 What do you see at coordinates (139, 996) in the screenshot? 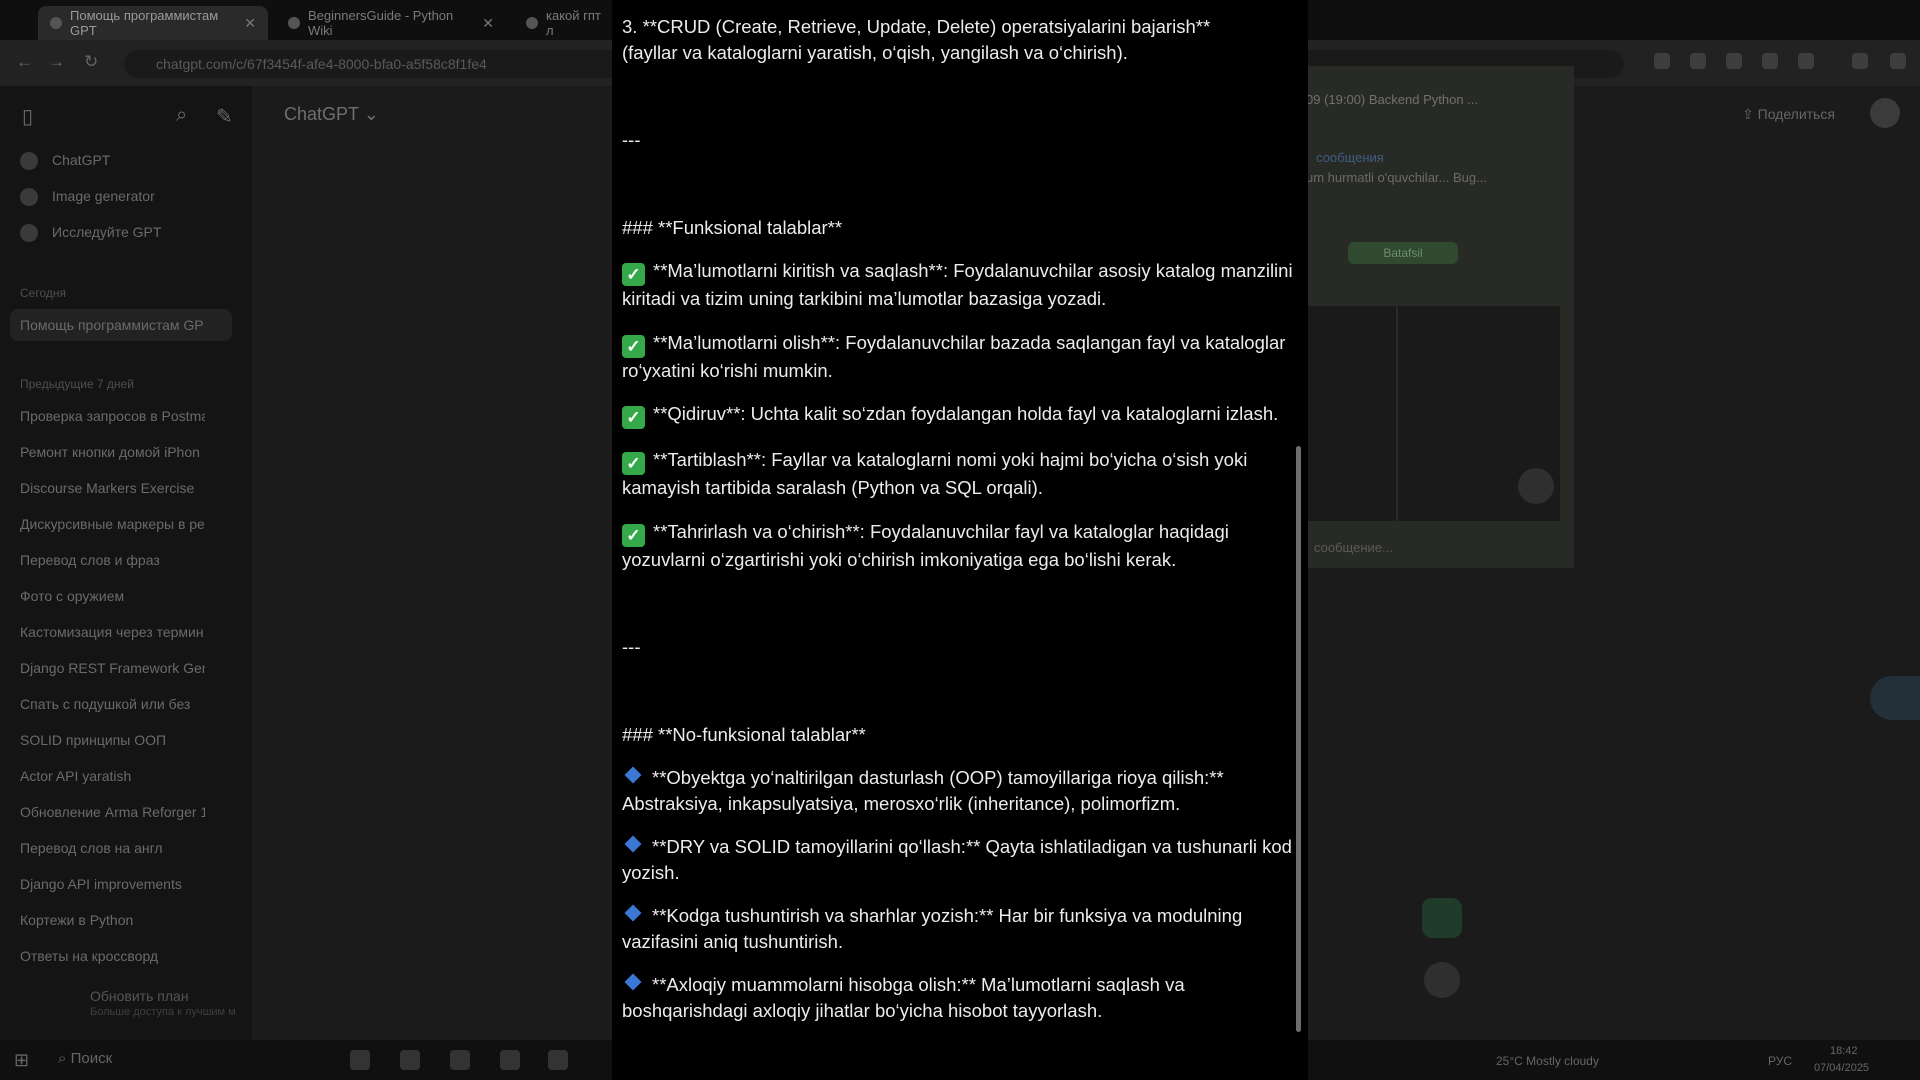
I see `upgrade-title: Обновить план` at bounding box center [139, 996].